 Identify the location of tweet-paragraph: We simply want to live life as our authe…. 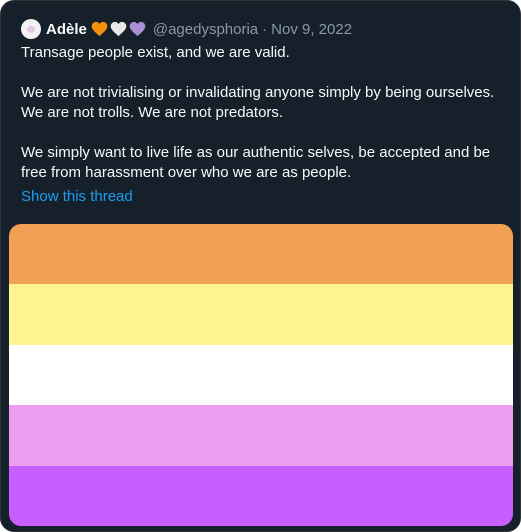
(256, 162).